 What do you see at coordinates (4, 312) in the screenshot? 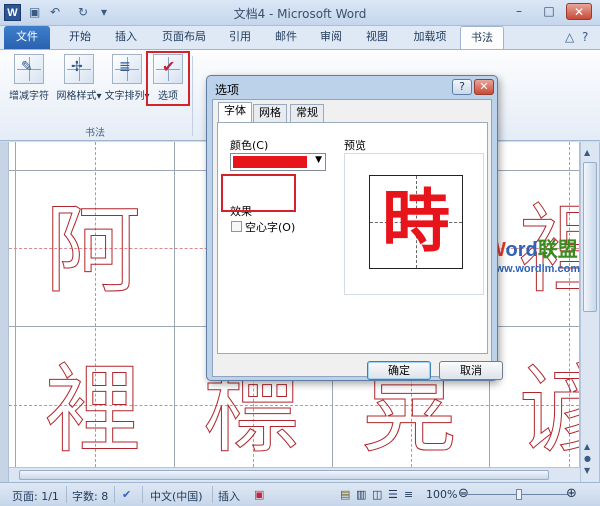
I see `vertical-ruler` at bounding box center [4, 312].